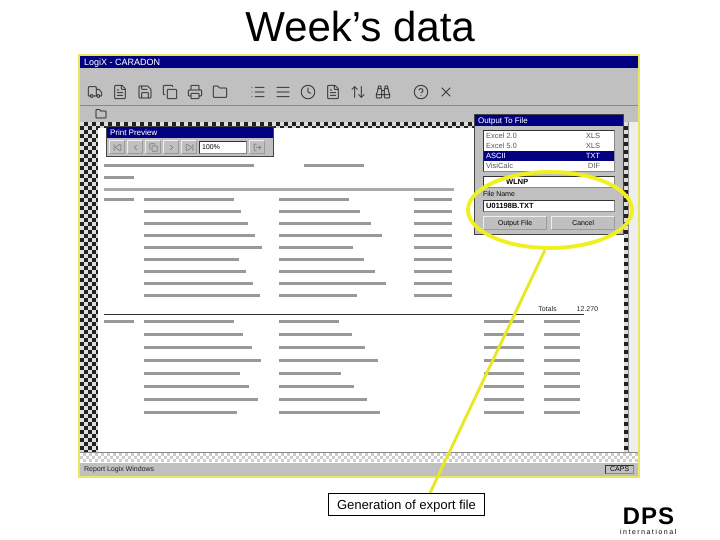  I want to click on window-title: LogiX - CARADON, so click(359, 62).